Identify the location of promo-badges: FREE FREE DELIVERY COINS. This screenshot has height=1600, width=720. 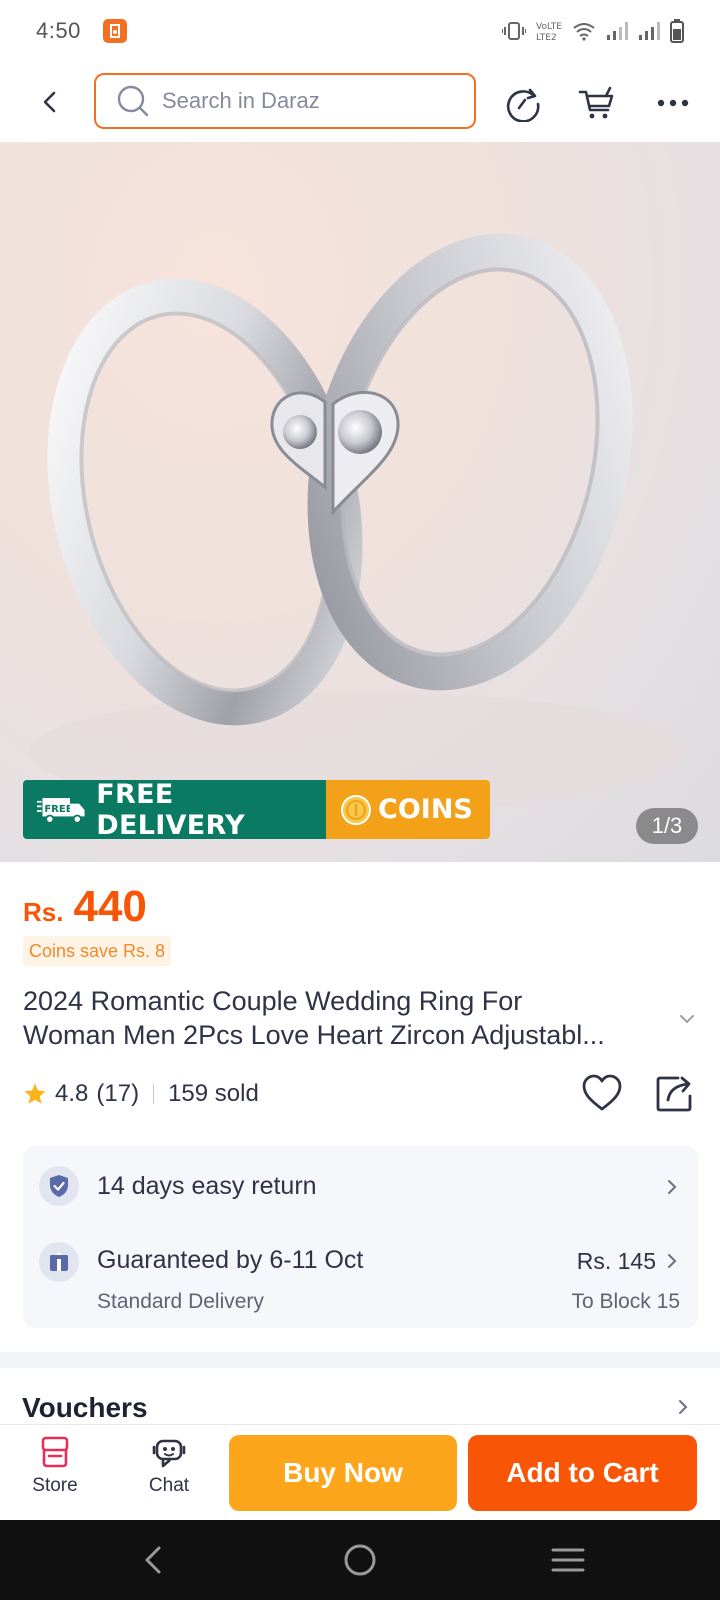
(256, 809).